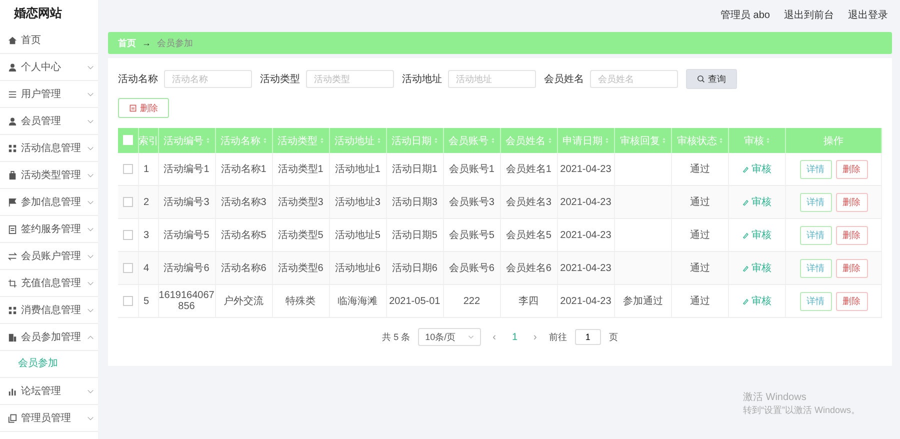 This screenshot has height=439, width=900. Describe the element at coordinates (357, 268) in the screenshot. I see `table-cell: 活动地址6` at that location.